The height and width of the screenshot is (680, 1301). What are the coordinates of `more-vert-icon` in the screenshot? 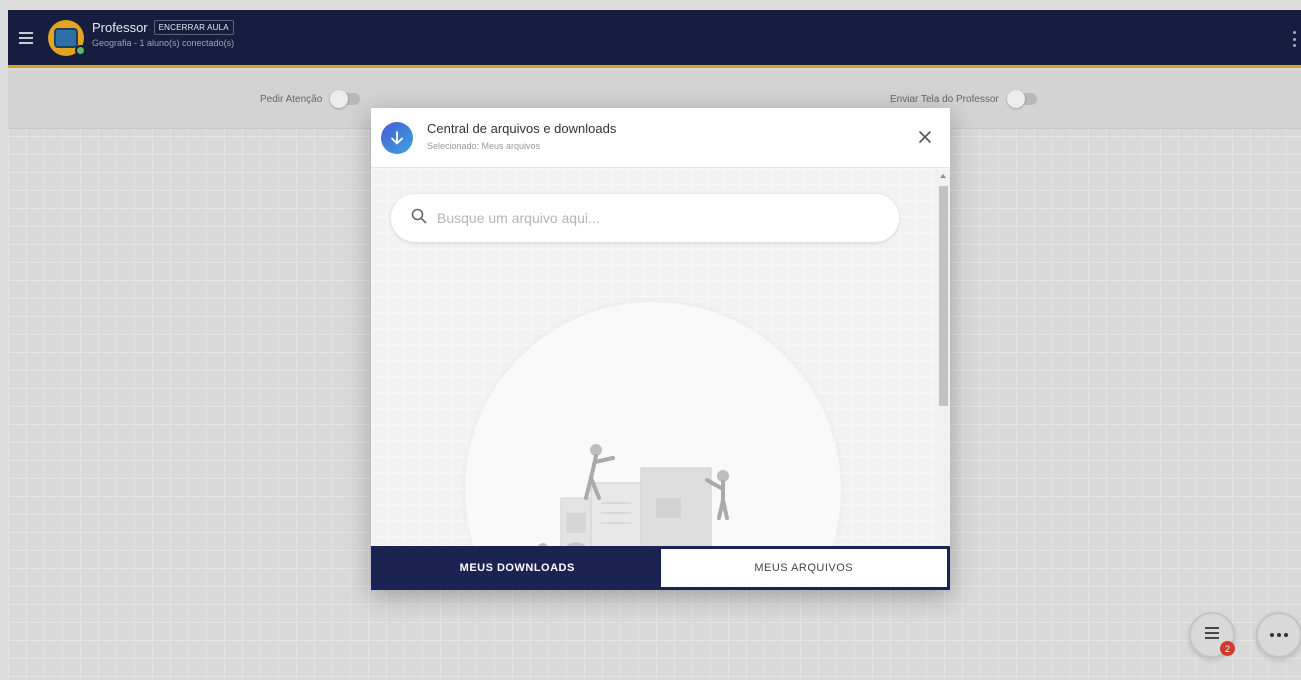 It's located at (1295, 39).